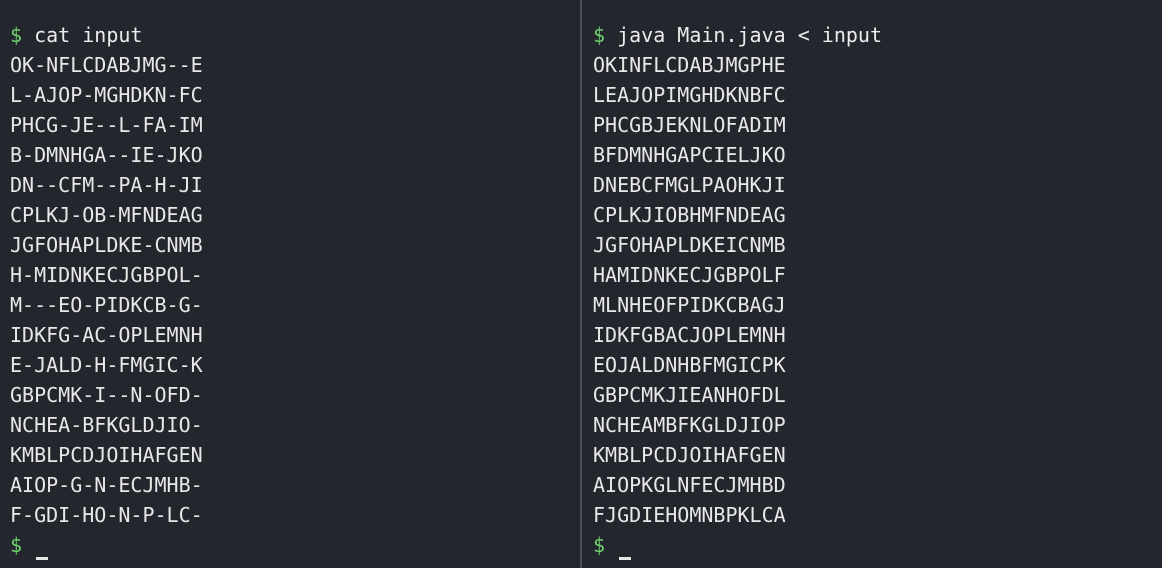  What do you see at coordinates (88, 35) in the screenshot?
I see `command-text: cat input` at bounding box center [88, 35].